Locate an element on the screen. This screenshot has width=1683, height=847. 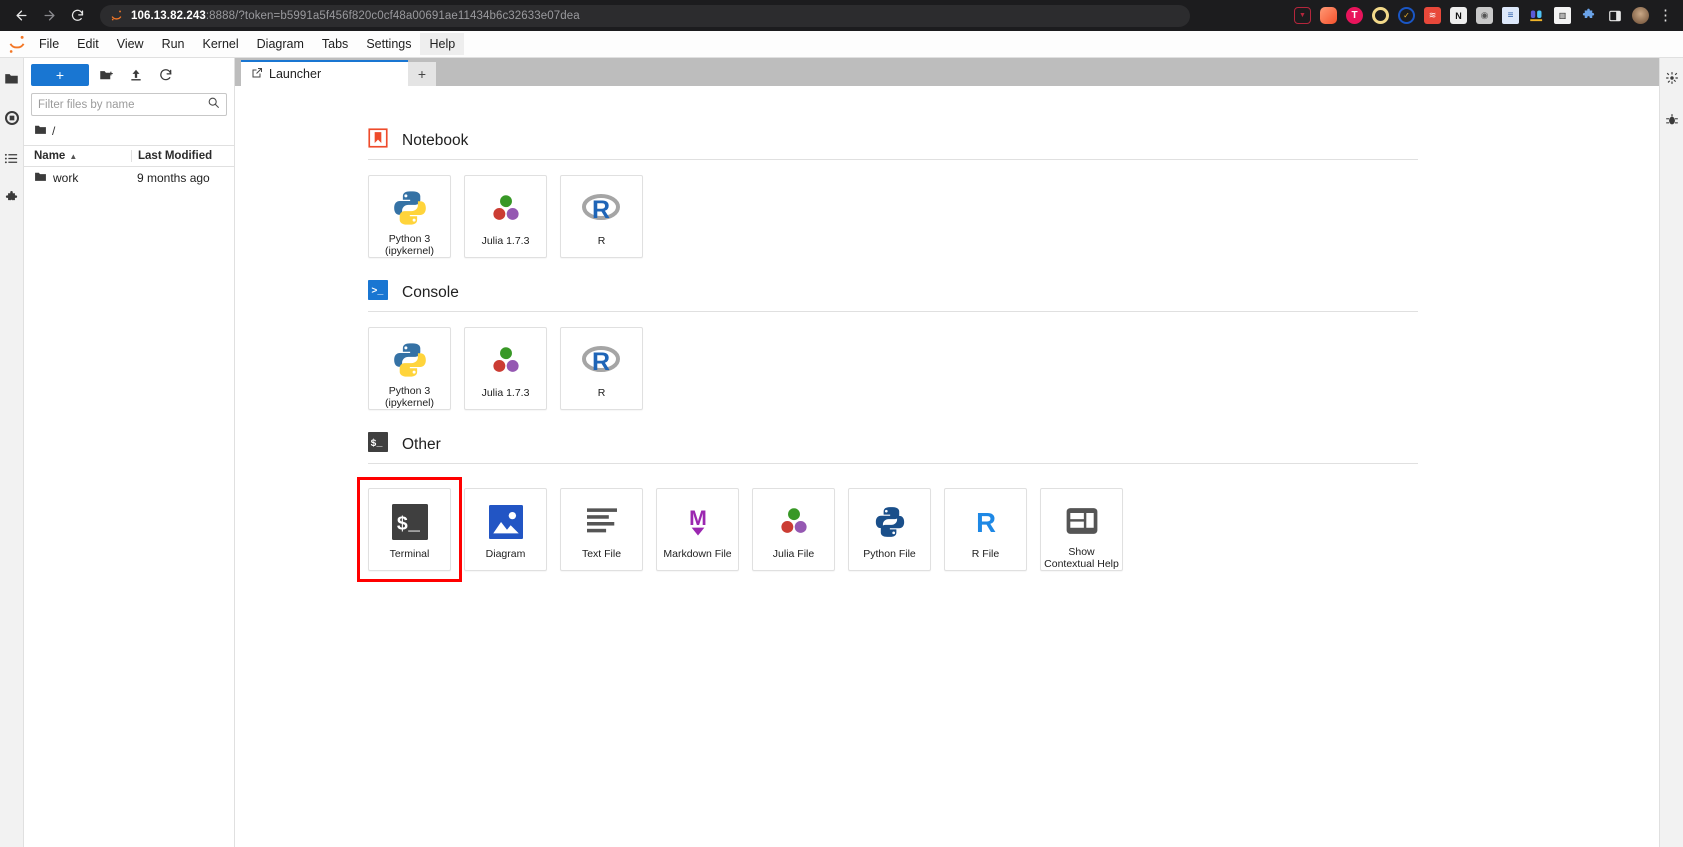
launcher-card-notebook-python3: Python 3 (ipykernel) is located at coordinates (409, 216).